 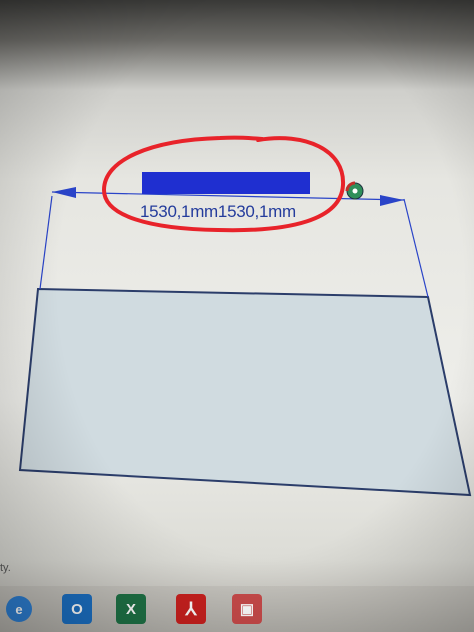 What do you see at coordinates (19, 609) in the screenshot?
I see `internet-explorer-icon: e` at bounding box center [19, 609].